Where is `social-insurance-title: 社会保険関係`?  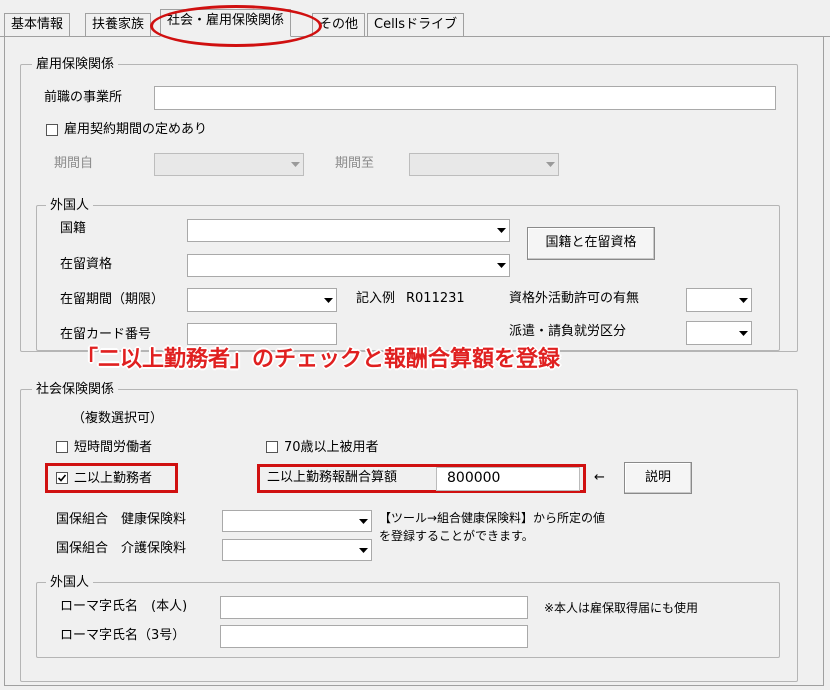 social-insurance-title: 社会保険関係 is located at coordinates (75, 390).